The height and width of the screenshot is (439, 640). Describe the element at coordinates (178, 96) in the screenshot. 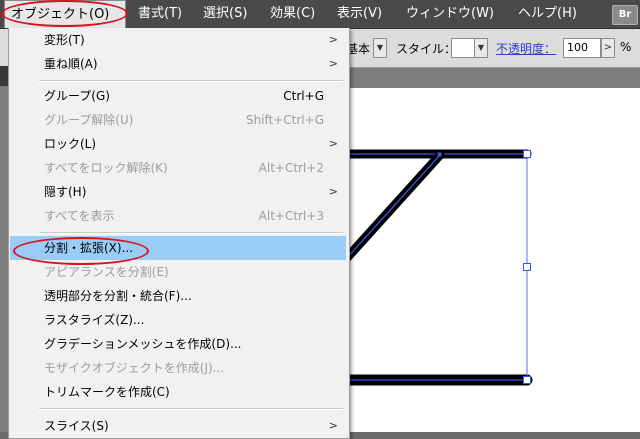

I see `menu-item-group: グループ(G) Ctrl+G` at that location.